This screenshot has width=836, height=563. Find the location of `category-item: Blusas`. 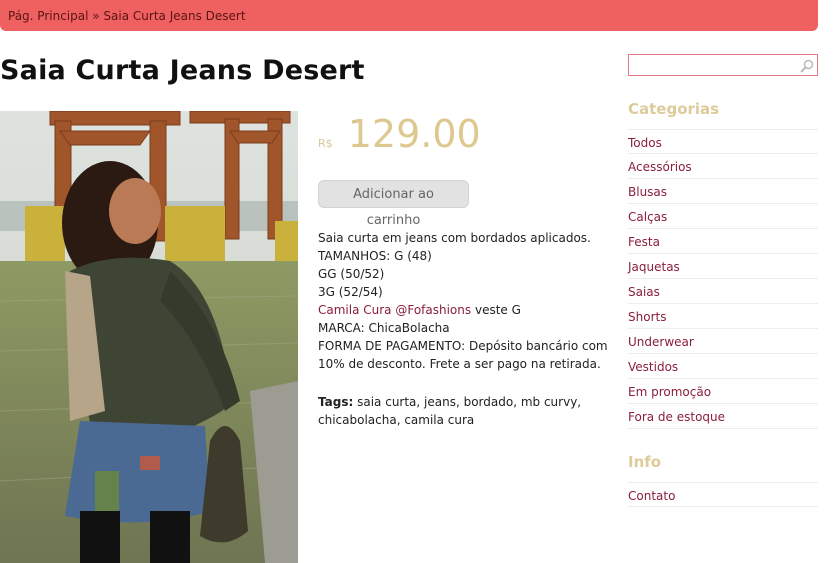

category-item: Blusas is located at coordinates (723, 191).